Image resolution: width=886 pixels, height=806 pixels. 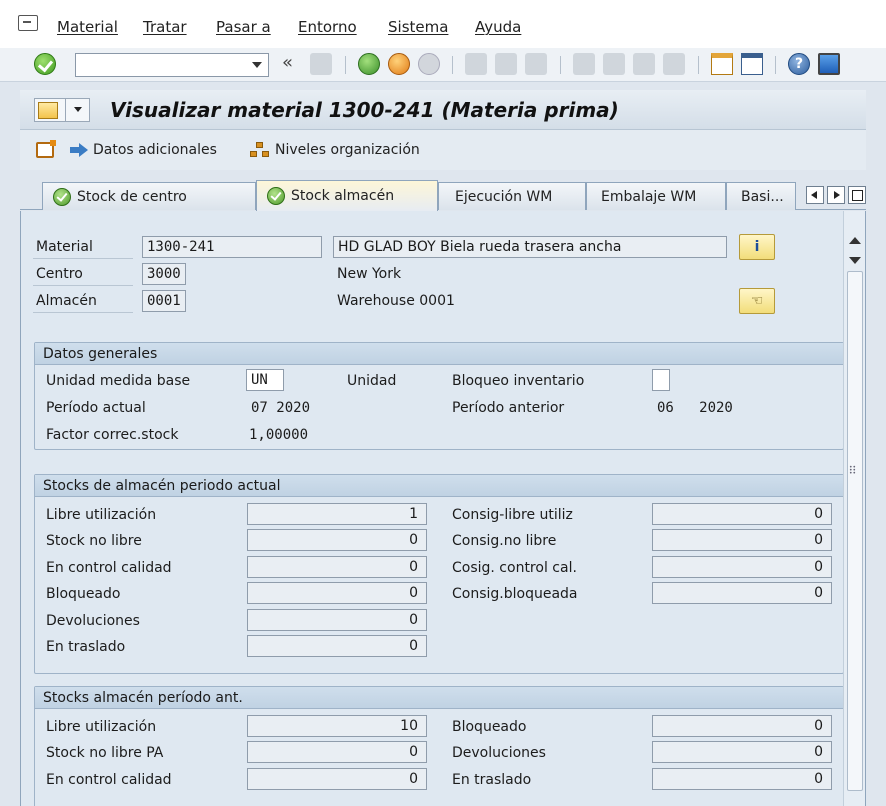 I want to click on stock-row-label: Libre utilización, so click(x=101, y=515).